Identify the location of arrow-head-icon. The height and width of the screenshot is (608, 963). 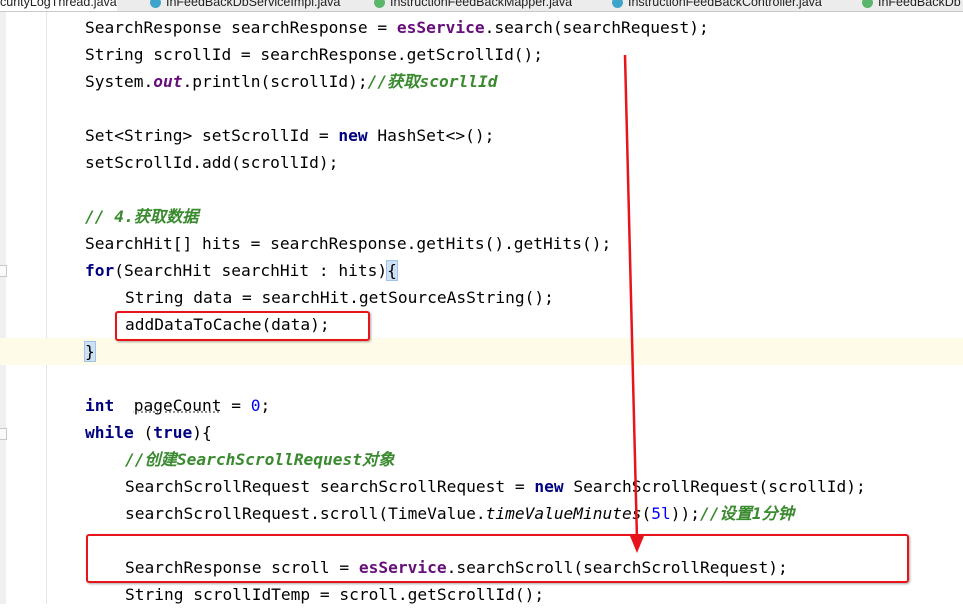
(637, 544).